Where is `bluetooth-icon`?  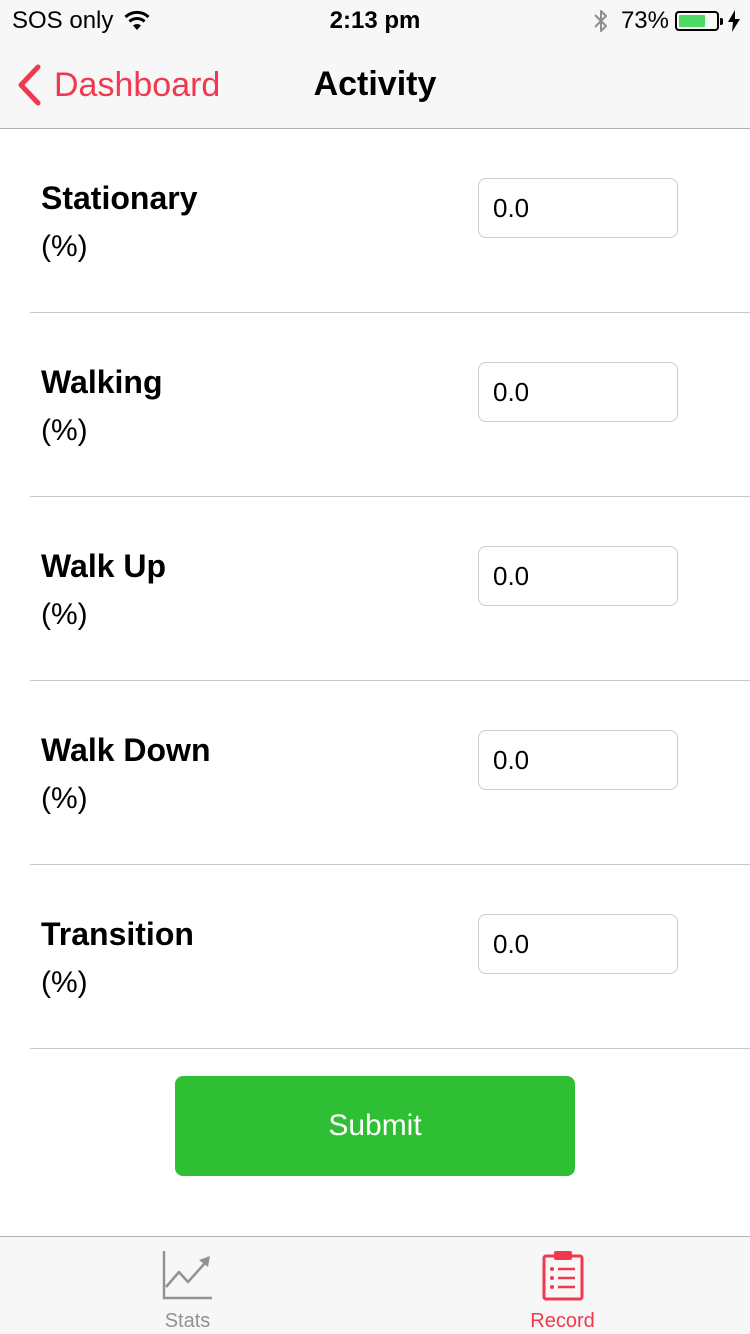 bluetooth-icon is located at coordinates (600, 21).